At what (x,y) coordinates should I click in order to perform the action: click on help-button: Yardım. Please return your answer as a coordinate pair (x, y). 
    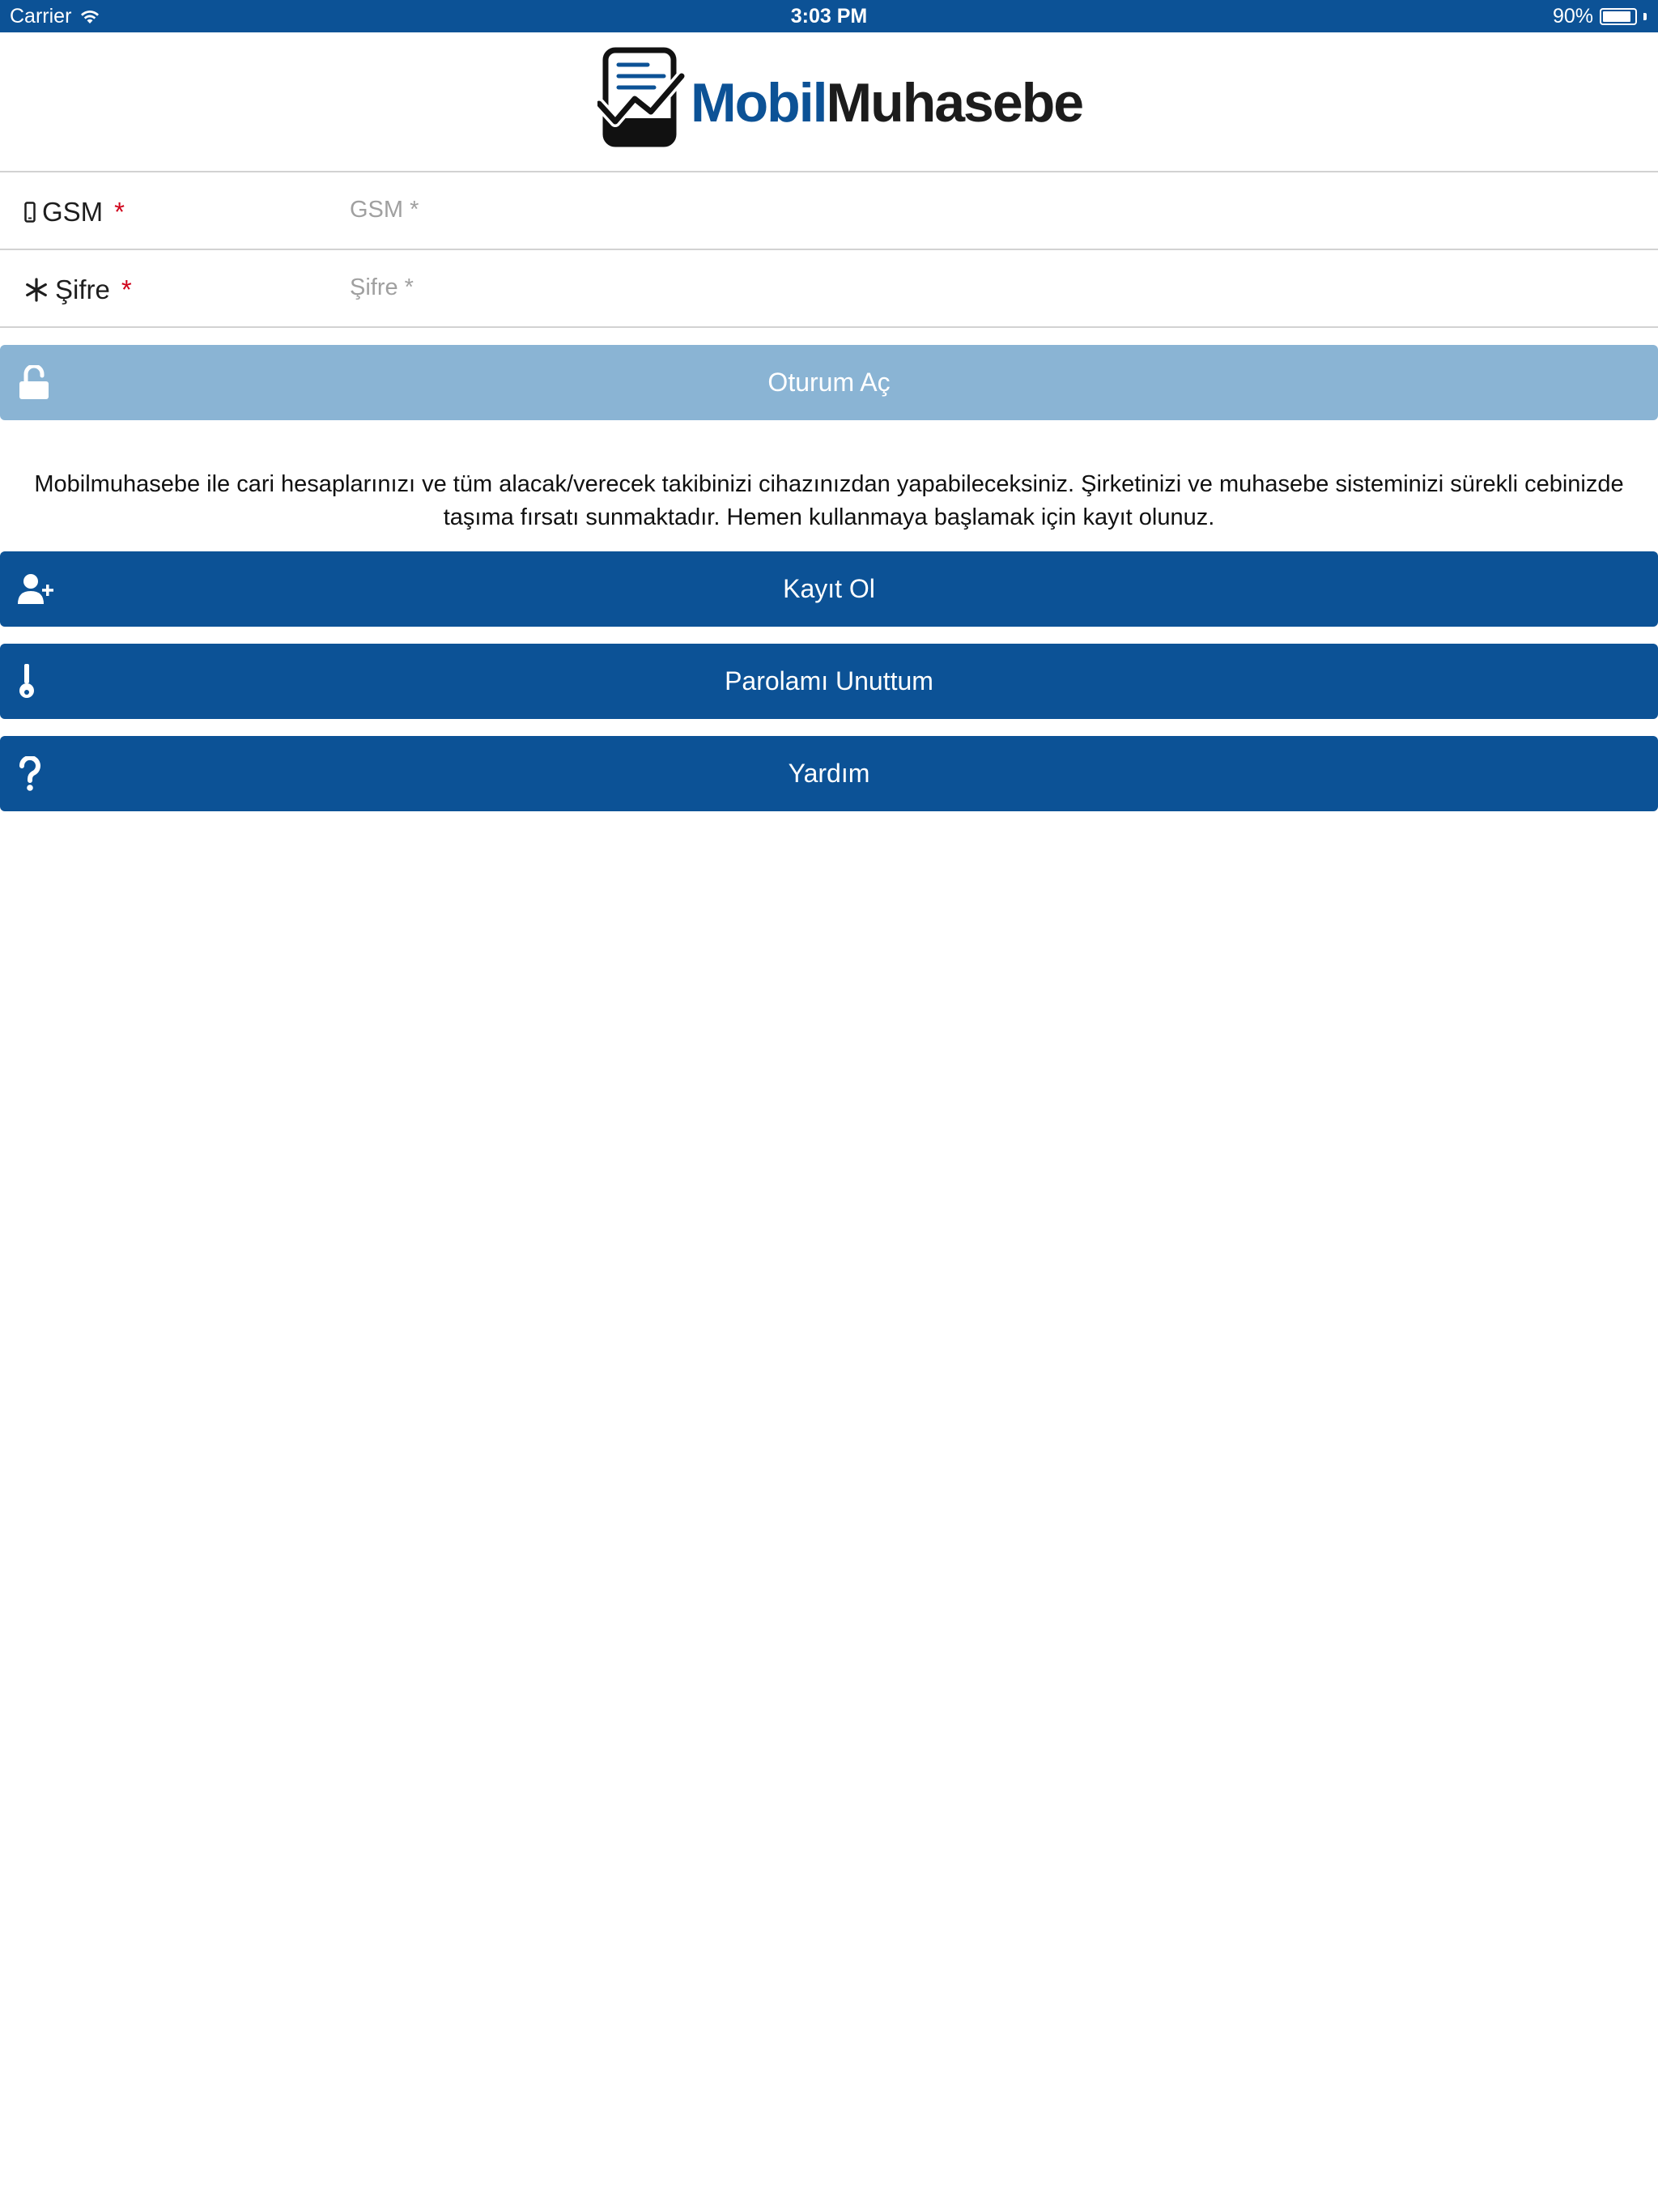
    Looking at the image, I should click on (829, 774).